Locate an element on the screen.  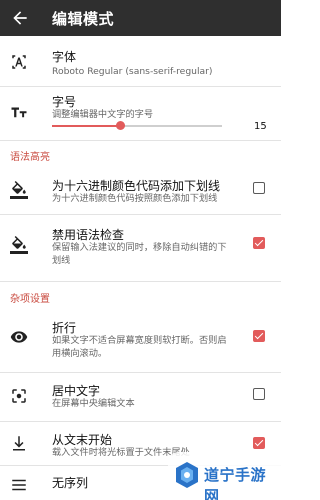
hex-underline-desc: 为十六进制颜色代码按照颜色添加下划线 is located at coordinates (135, 198).